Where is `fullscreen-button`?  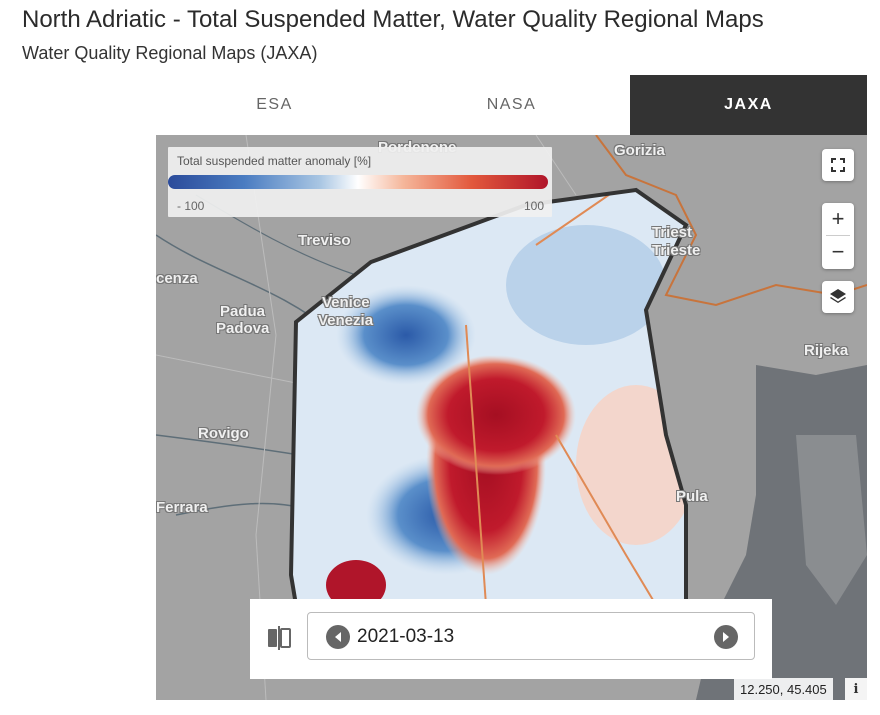 fullscreen-button is located at coordinates (838, 165).